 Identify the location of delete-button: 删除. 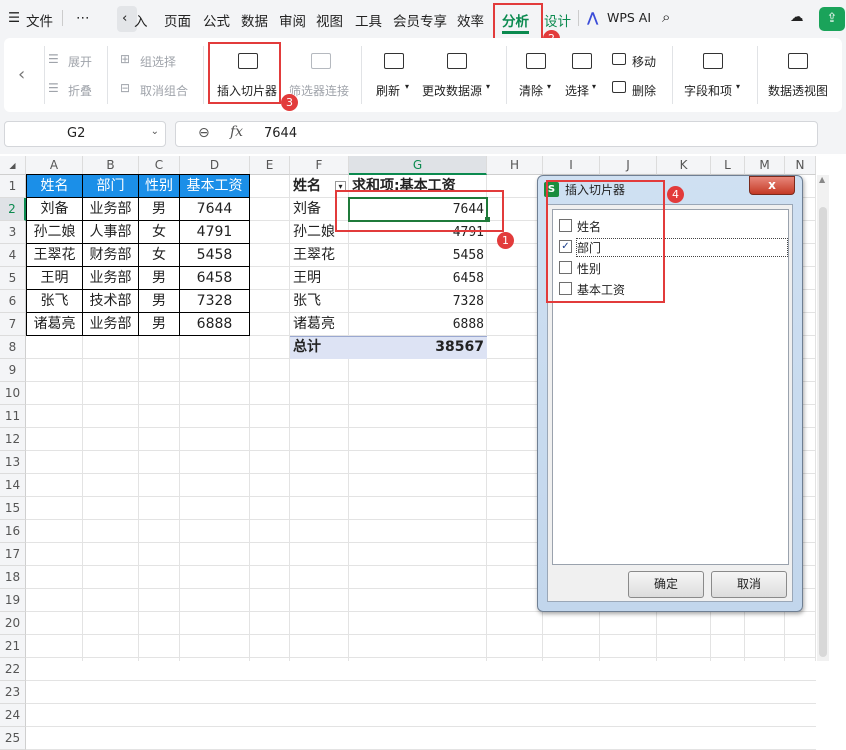
(644, 90).